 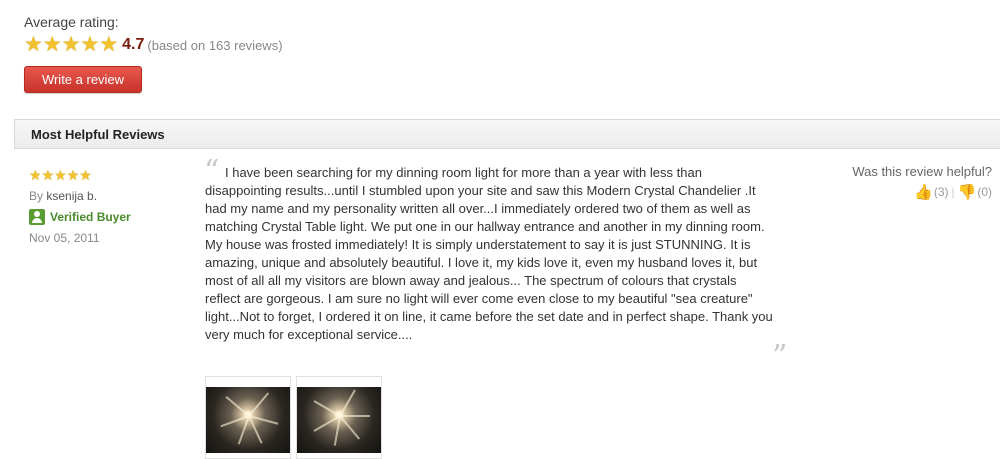 What do you see at coordinates (922, 182) in the screenshot?
I see `helpful-vote: Was this review helpful? 👍 (3) | 👎 (0)` at bounding box center [922, 182].